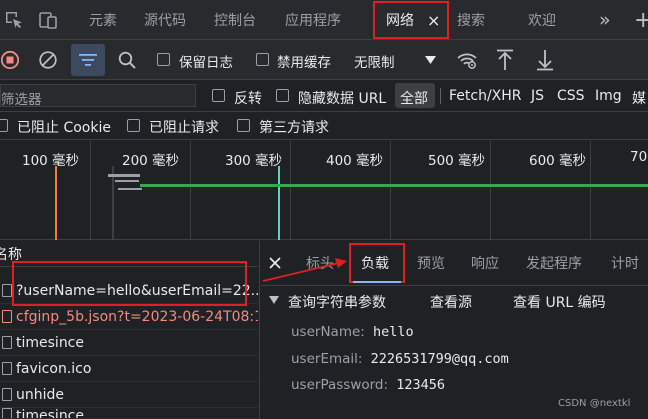 Image resolution: width=648 pixels, height=419 pixels. Describe the element at coordinates (48, 20) in the screenshot. I see `device-toolbar-icon` at that location.